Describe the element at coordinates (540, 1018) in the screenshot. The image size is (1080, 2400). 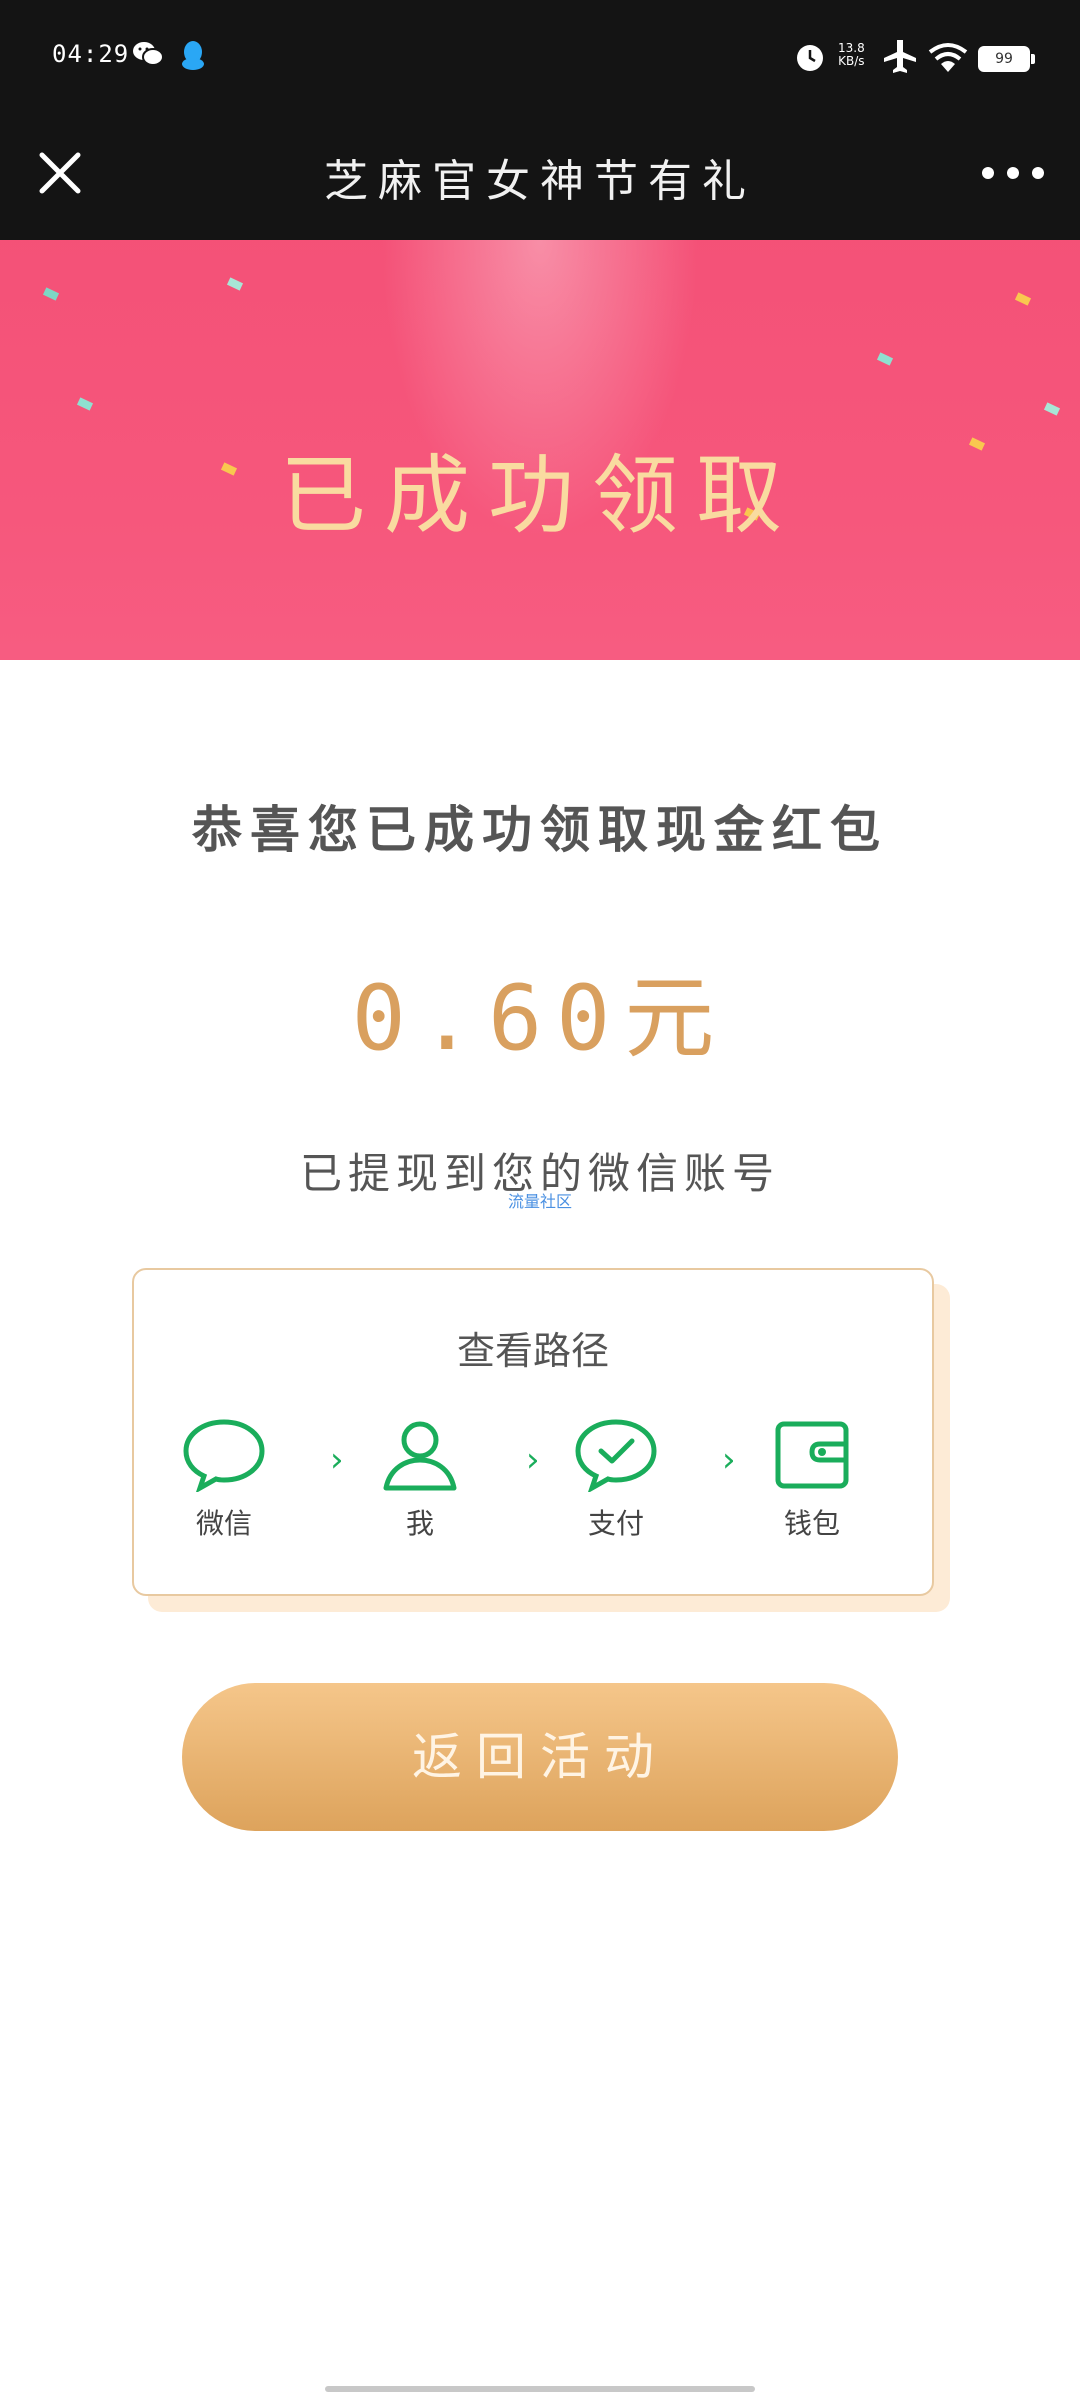
I see `amount-value: 0.60元` at that location.